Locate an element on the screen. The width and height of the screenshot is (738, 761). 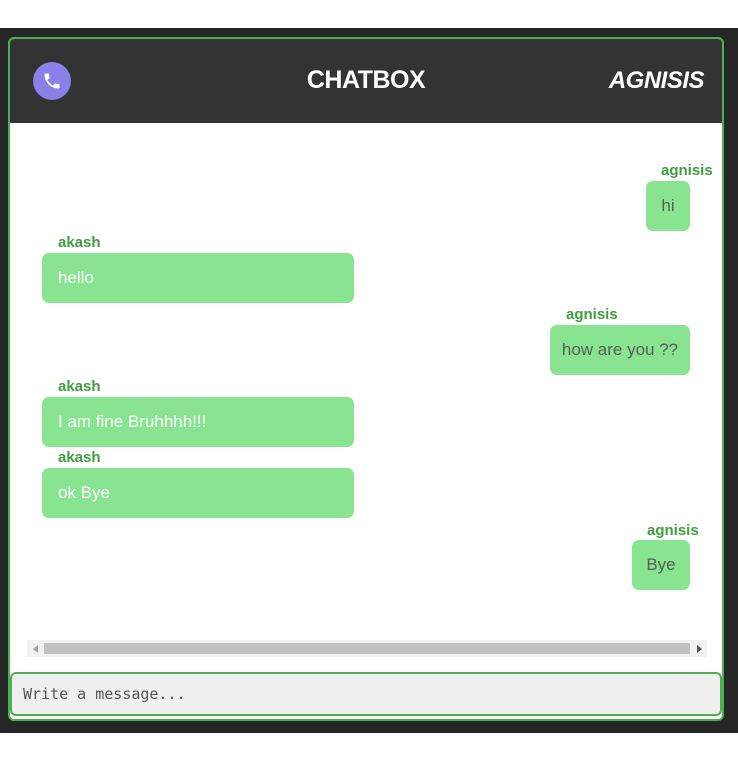
horizontal-scrollbar is located at coordinates (367, 648).